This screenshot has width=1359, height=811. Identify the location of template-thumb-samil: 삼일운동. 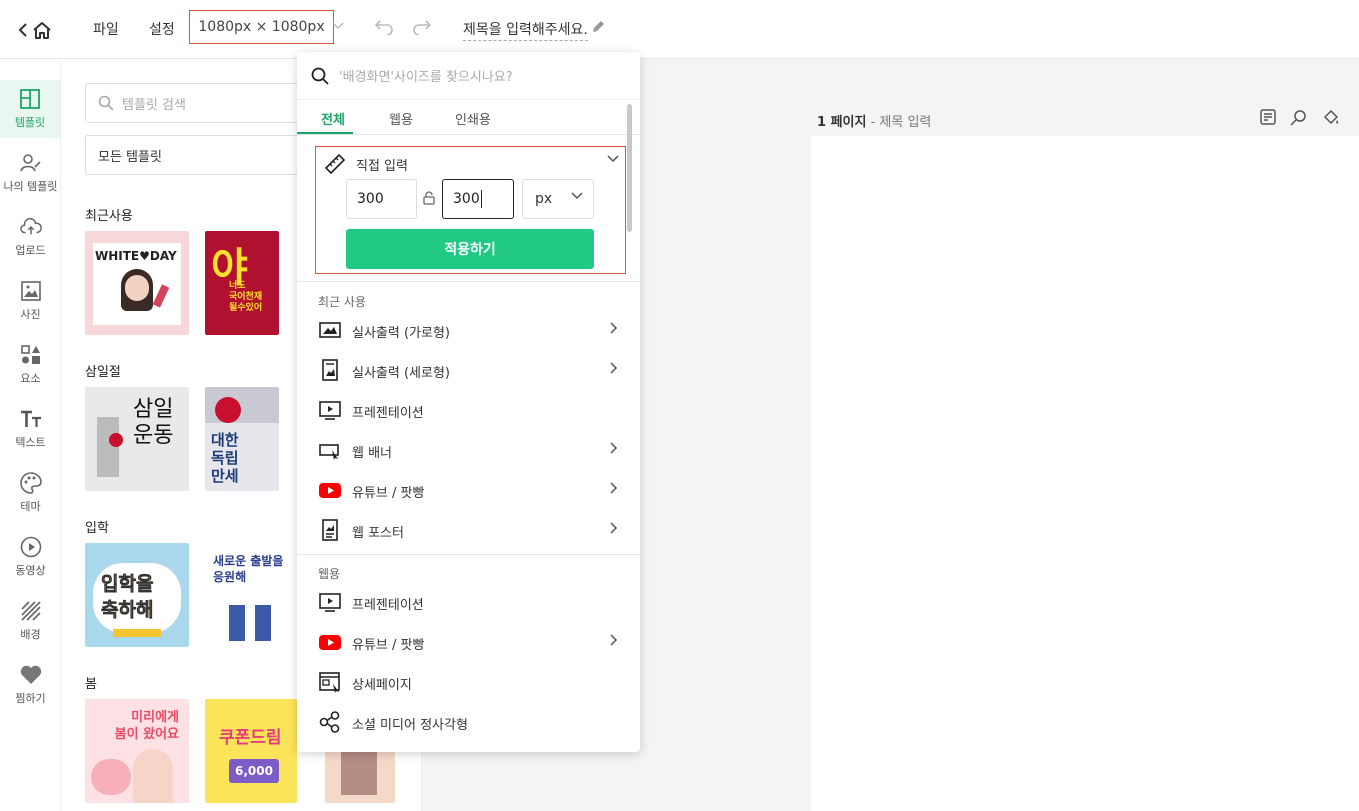
(137, 439).